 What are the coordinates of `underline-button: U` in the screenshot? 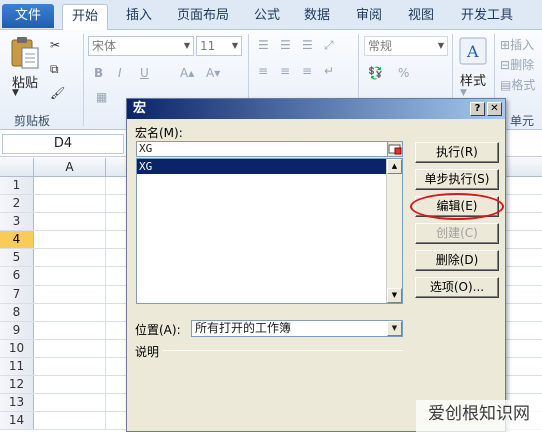 It's located at (144, 73).